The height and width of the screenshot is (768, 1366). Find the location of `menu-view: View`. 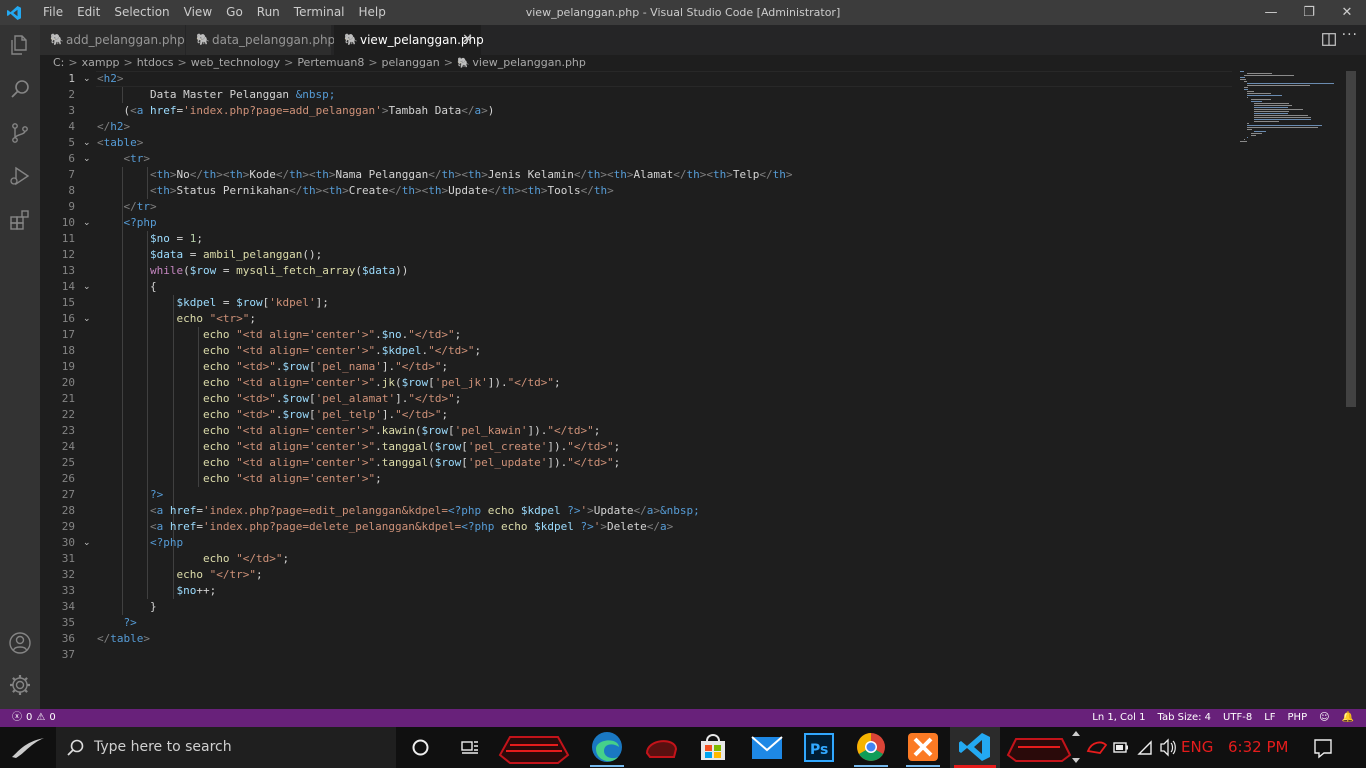

menu-view: View is located at coordinates (198, 12).